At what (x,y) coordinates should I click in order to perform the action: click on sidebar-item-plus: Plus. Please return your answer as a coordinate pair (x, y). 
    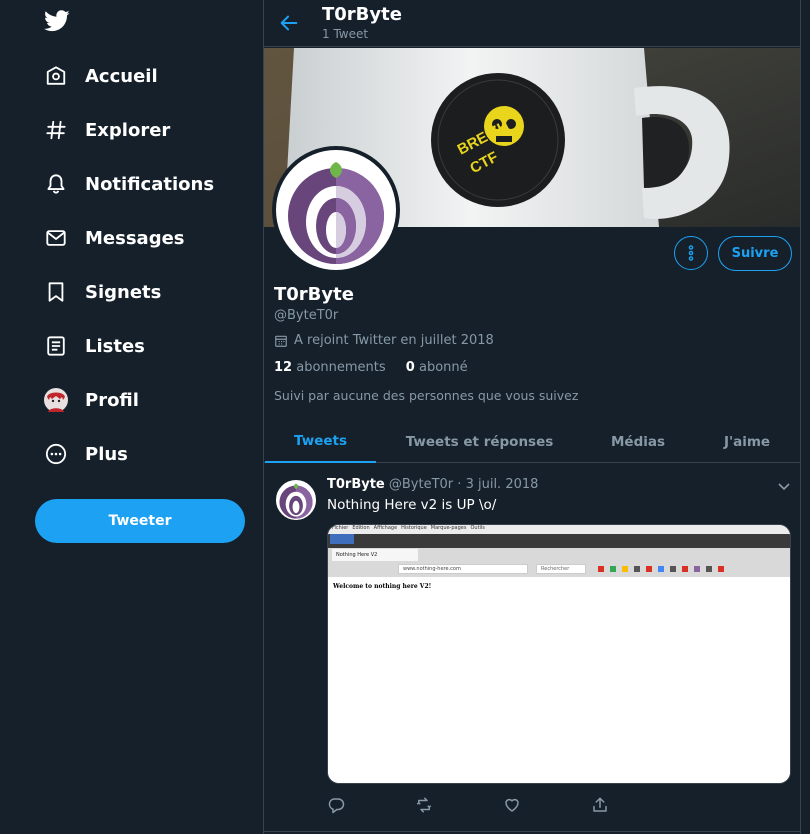
    Looking at the image, I should click on (86, 454).